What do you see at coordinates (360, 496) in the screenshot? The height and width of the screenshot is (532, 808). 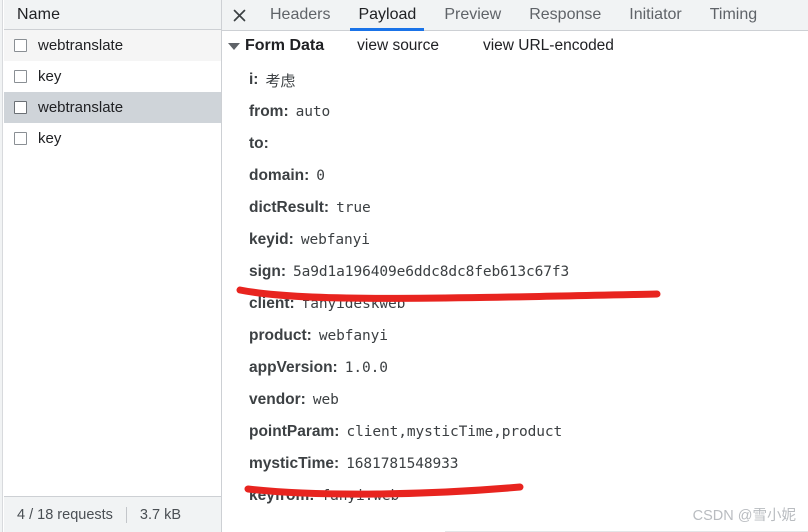 I see `form-data-value: fanyi.web` at bounding box center [360, 496].